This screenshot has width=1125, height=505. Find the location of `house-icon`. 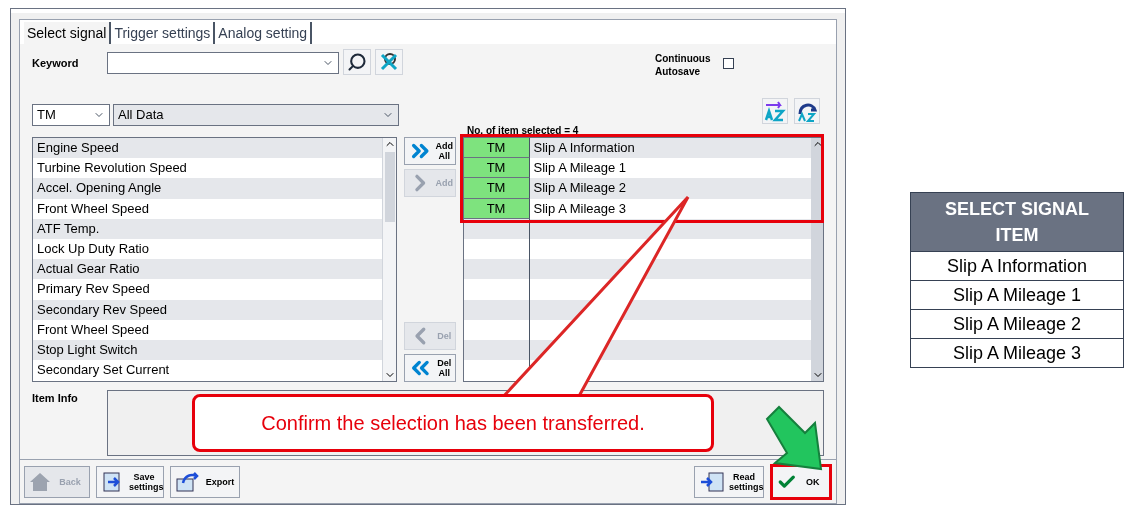

house-icon is located at coordinates (40, 481).